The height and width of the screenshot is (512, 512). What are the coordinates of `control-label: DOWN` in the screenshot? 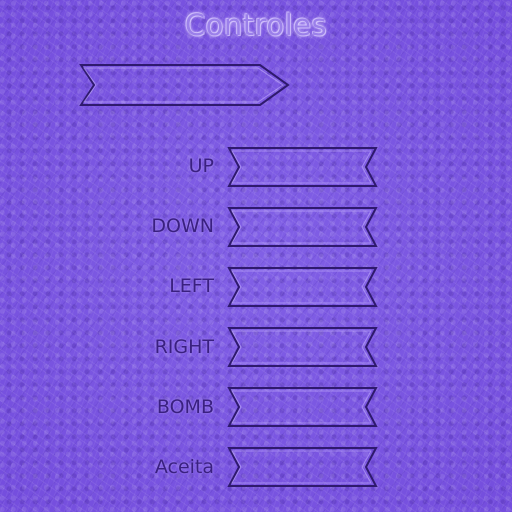 It's located at (182, 226).